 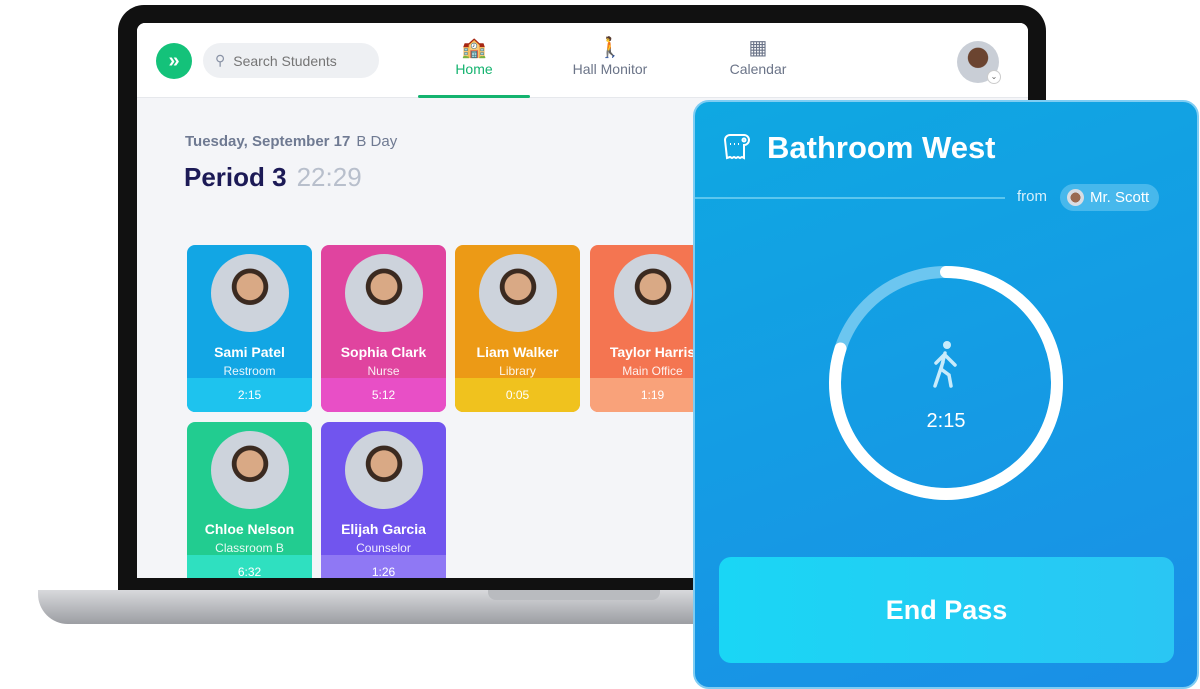 I want to click on student-card: Chloe Nelson Classroom B 6:32, so click(x=249, y=500).